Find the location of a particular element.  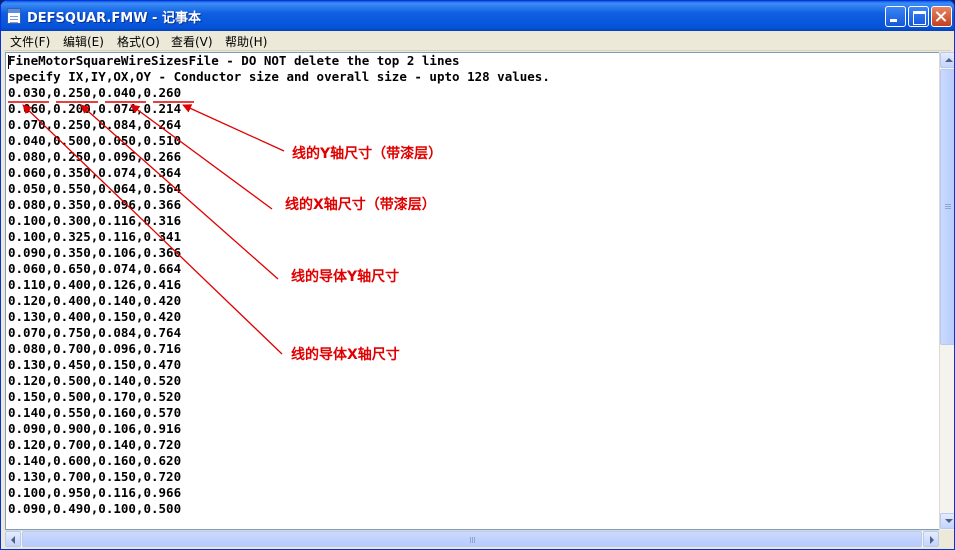

menu-format: 格式(O) is located at coordinates (138, 41).